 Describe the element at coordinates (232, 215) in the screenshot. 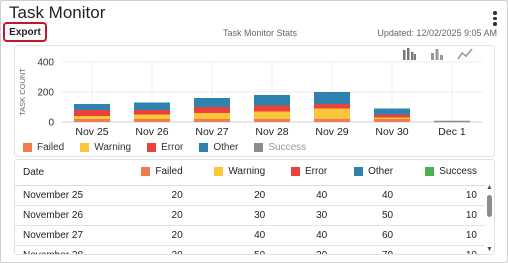

I see `cell-warning: 30` at that location.